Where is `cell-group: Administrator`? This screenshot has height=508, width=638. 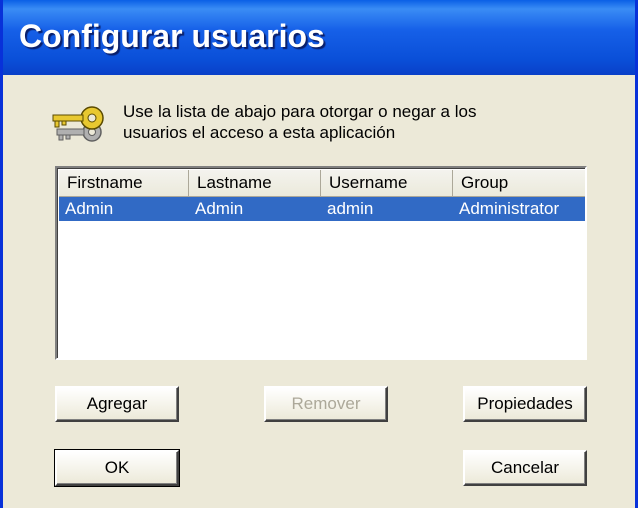
cell-group: Administrator is located at coordinates (509, 208).